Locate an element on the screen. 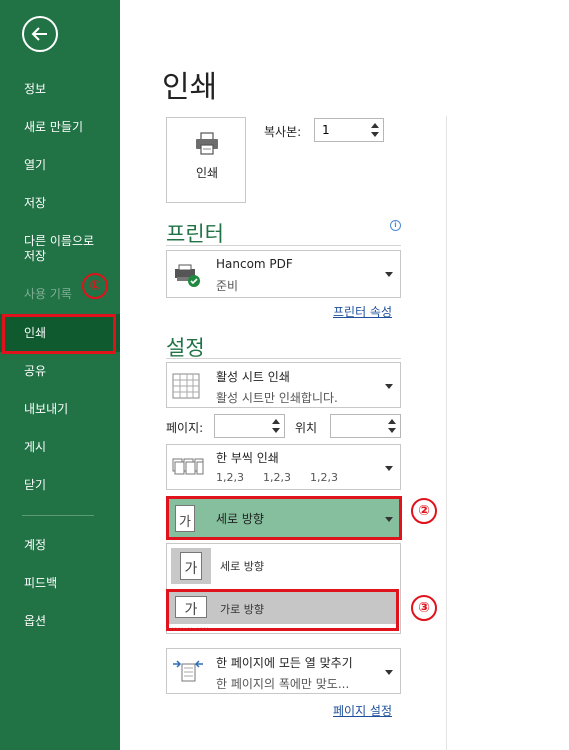  collate-desc-3: 1,2,3 is located at coordinates (324, 477).